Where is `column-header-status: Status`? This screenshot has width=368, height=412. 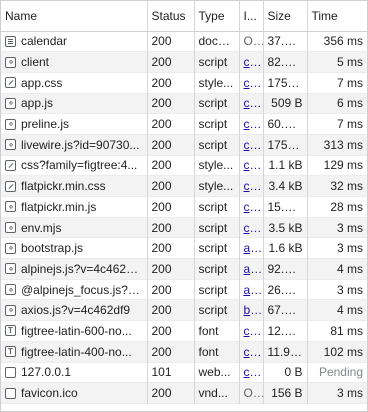
column-header-status: Status is located at coordinates (171, 16).